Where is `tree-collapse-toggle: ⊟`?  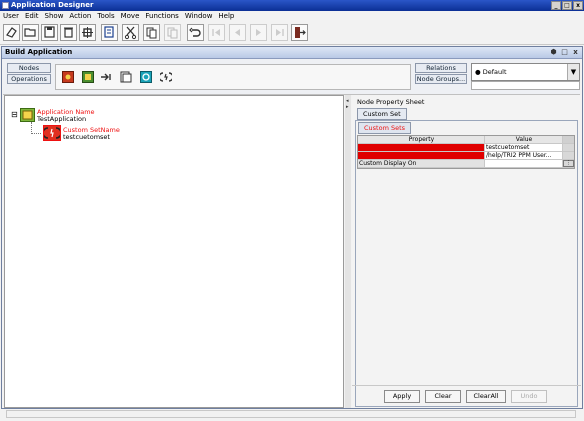
tree-collapse-toggle: ⊟ is located at coordinates (14, 115).